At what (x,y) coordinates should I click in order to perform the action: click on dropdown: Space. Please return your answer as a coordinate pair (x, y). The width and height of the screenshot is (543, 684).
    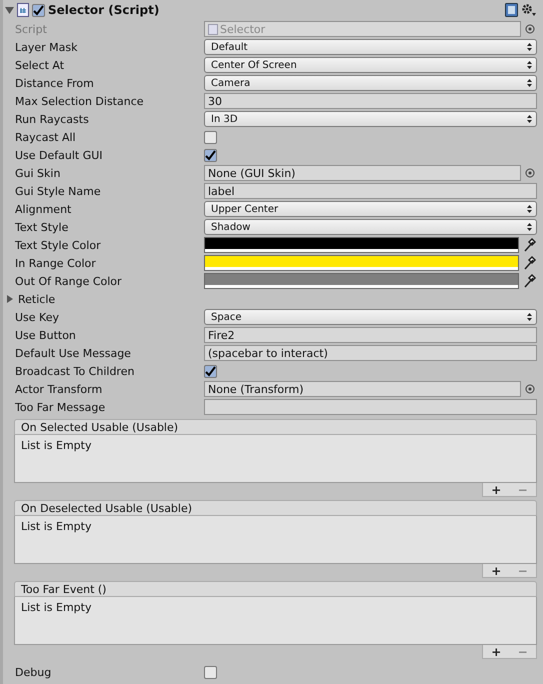
    Looking at the image, I should click on (370, 317).